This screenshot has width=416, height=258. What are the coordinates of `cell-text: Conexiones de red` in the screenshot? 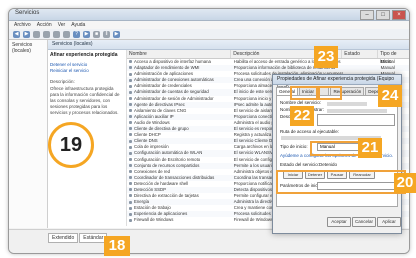 It's located at (152, 171).